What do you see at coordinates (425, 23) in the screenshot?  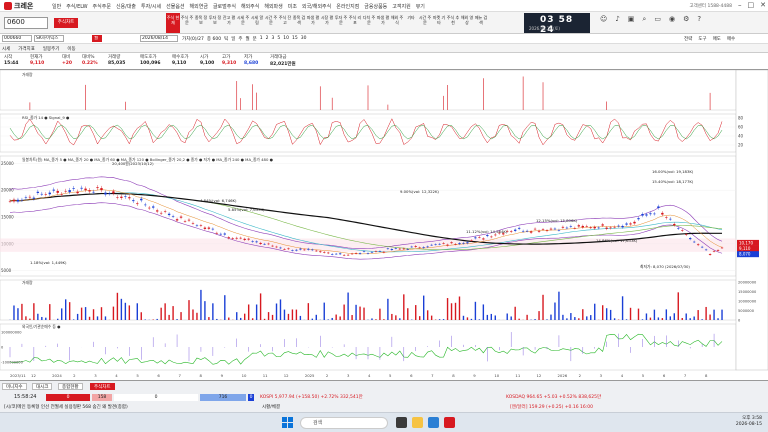 I see `toolbar-icon-18: 시간 주문` at bounding box center [425, 23].